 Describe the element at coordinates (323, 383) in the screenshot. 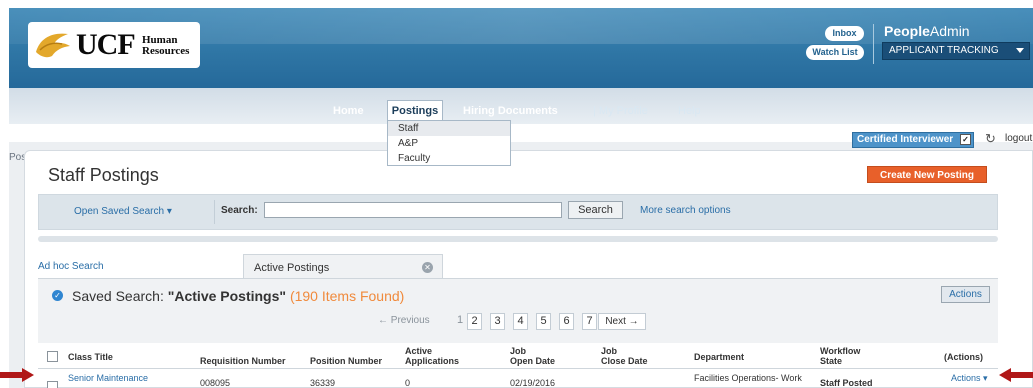

I see `row-position-number: 36339` at that location.